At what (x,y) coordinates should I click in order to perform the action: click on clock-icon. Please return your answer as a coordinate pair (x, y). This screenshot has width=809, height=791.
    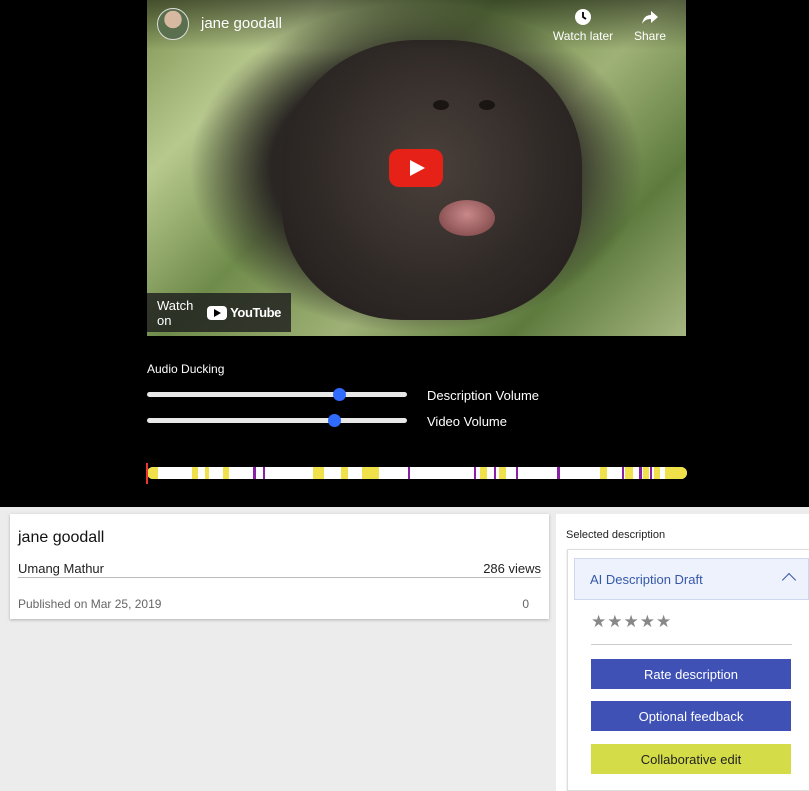
    Looking at the image, I should click on (583, 17).